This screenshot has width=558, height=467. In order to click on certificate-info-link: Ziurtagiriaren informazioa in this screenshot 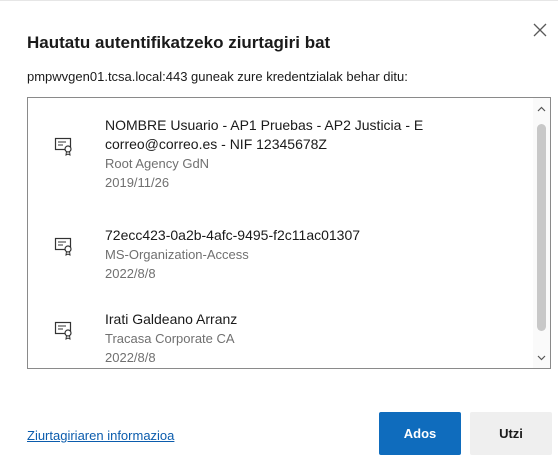, I will do `click(100, 435)`.